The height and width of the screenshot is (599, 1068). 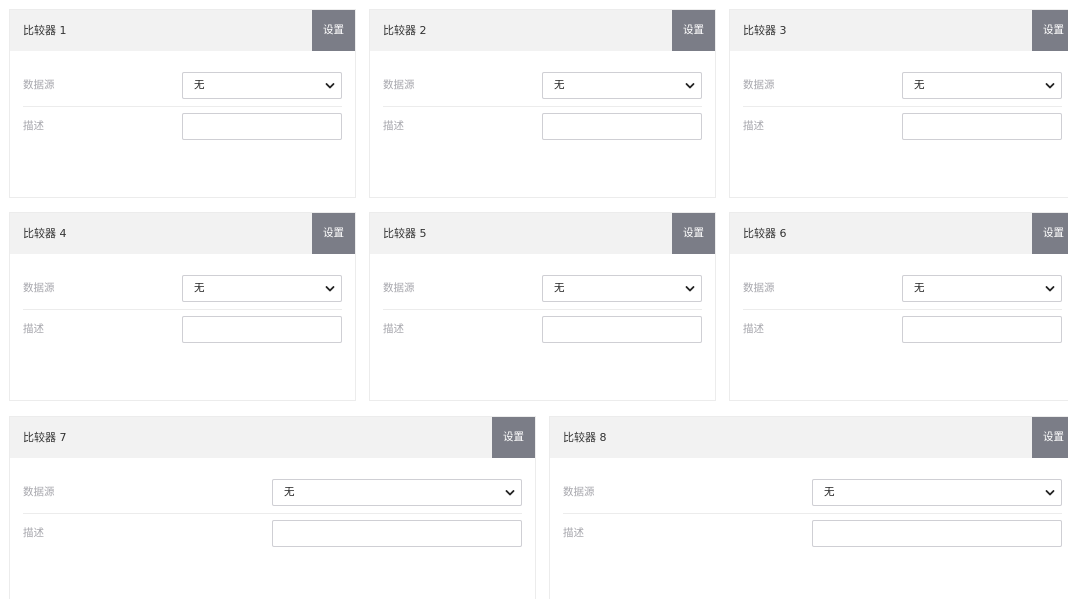 What do you see at coordinates (45, 233) in the screenshot?
I see `card-title: 比较器 4` at bounding box center [45, 233].